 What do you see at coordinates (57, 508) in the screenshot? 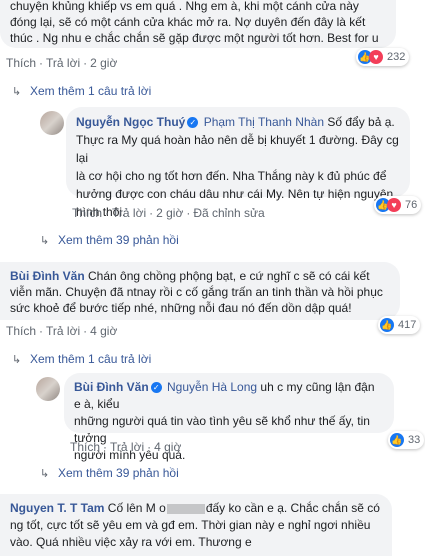
I see `author-name: Nguyen T. T Tam` at bounding box center [57, 508].